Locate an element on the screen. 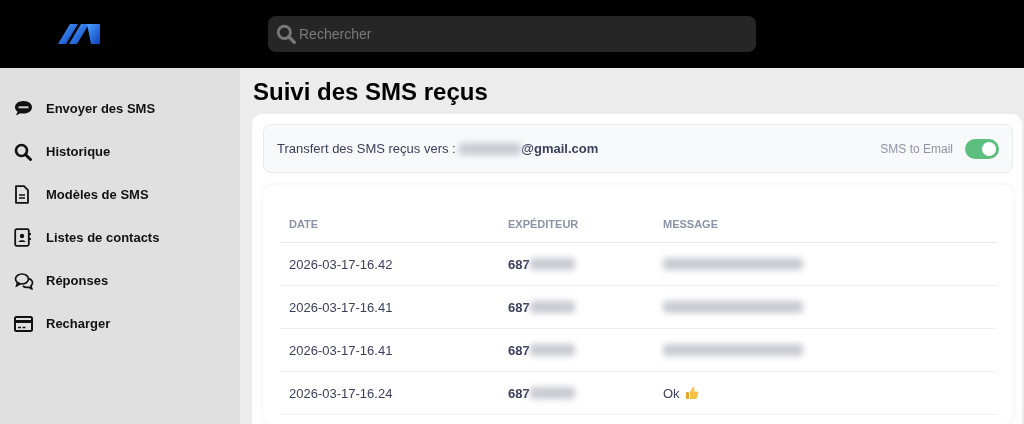 The image size is (1024, 424). toggle-label: SMS to Email is located at coordinates (916, 148).